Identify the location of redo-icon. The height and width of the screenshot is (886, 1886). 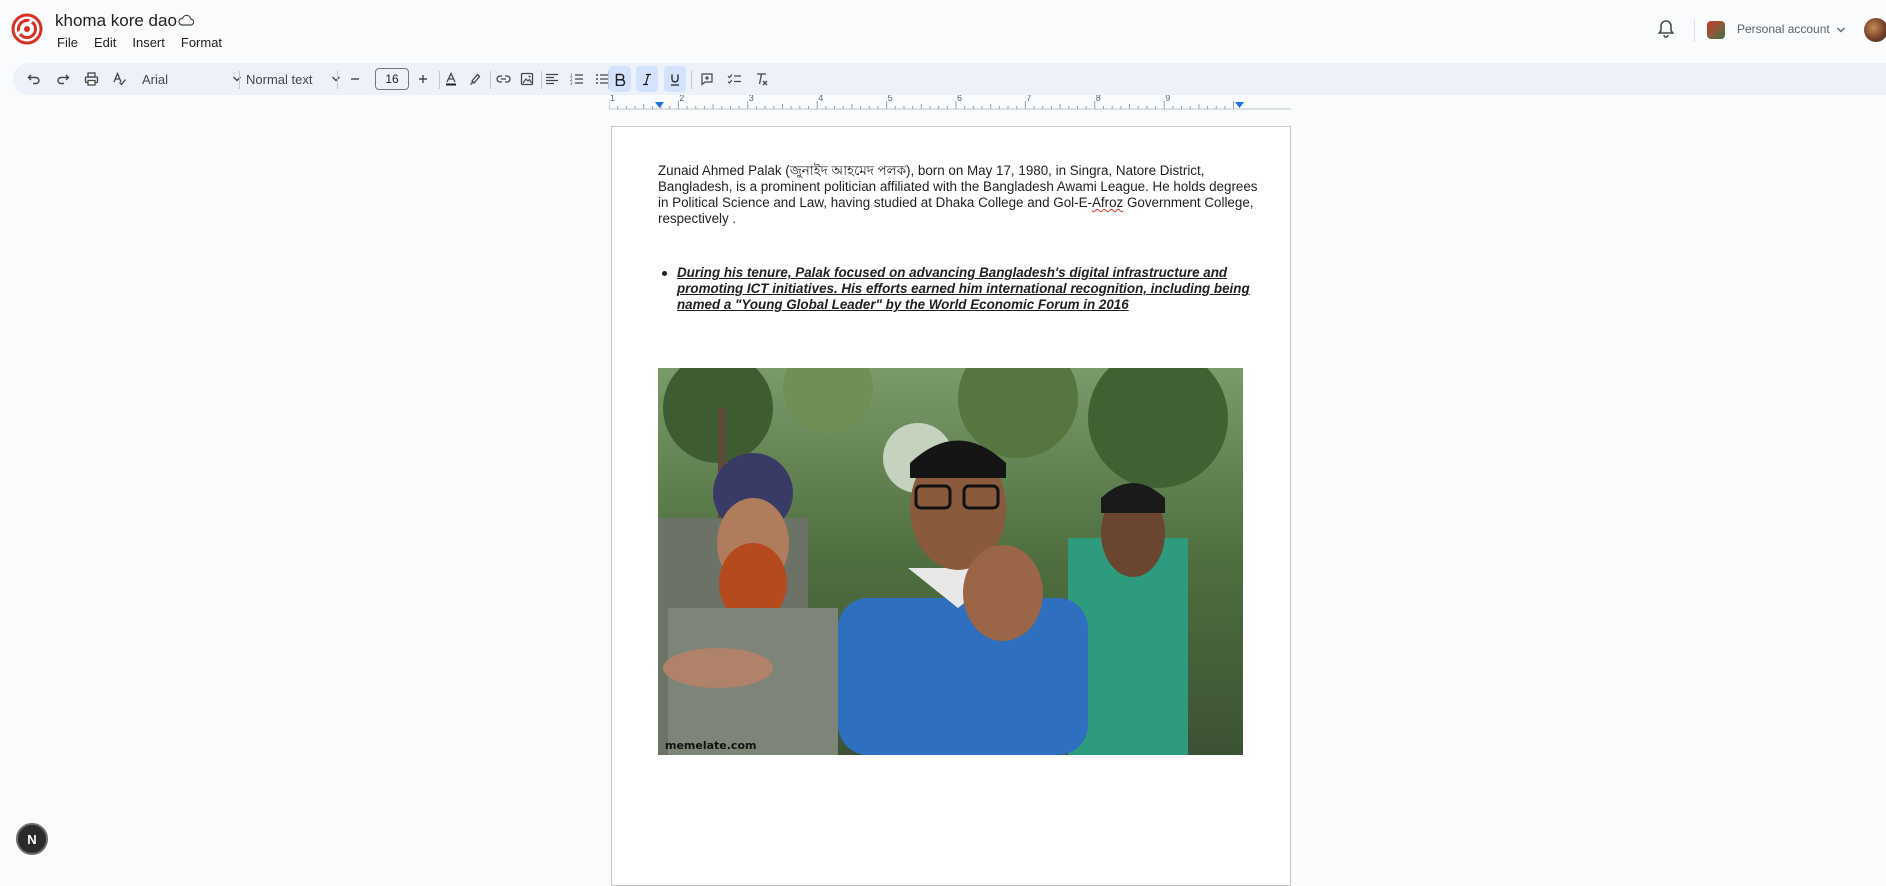
(63, 79).